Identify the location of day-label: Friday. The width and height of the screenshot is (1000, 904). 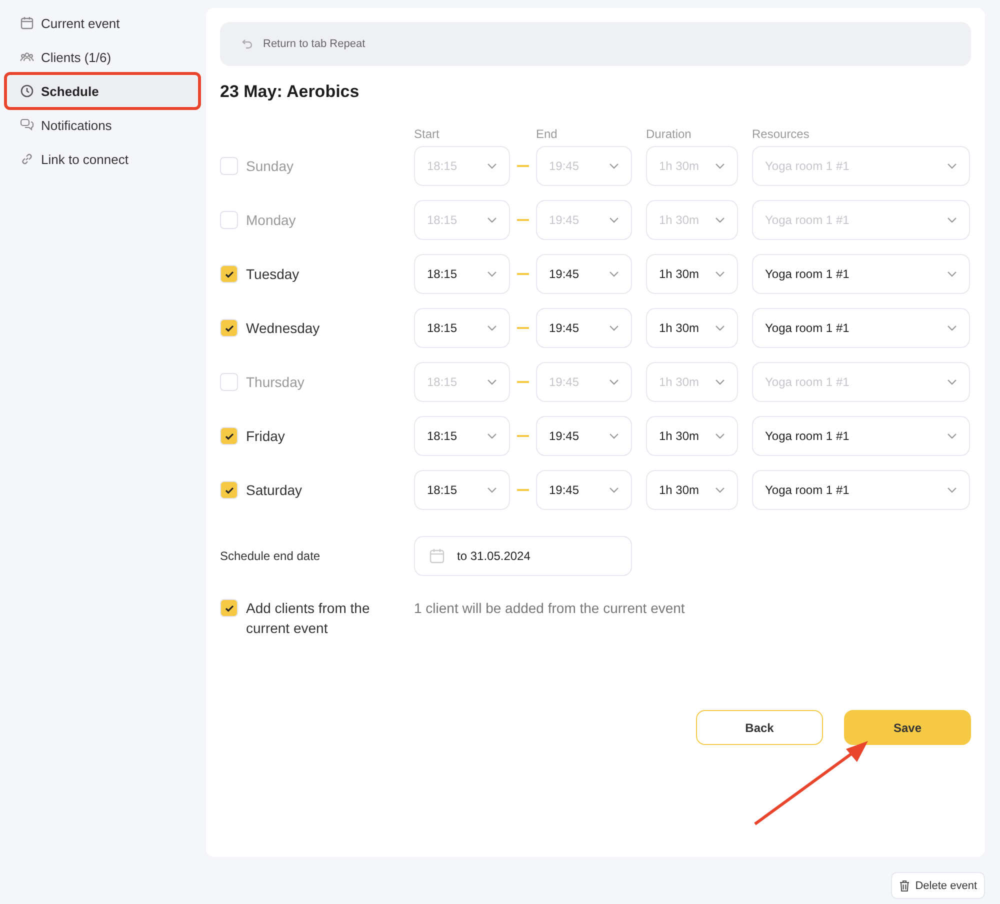
(265, 436).